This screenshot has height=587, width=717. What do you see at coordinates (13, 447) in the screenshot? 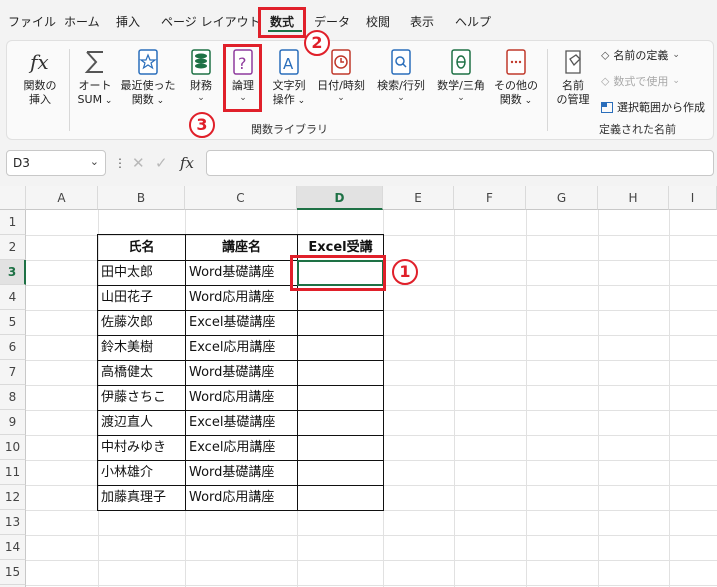
I see `row-header-10: 10` at bounding box center [13, 447].